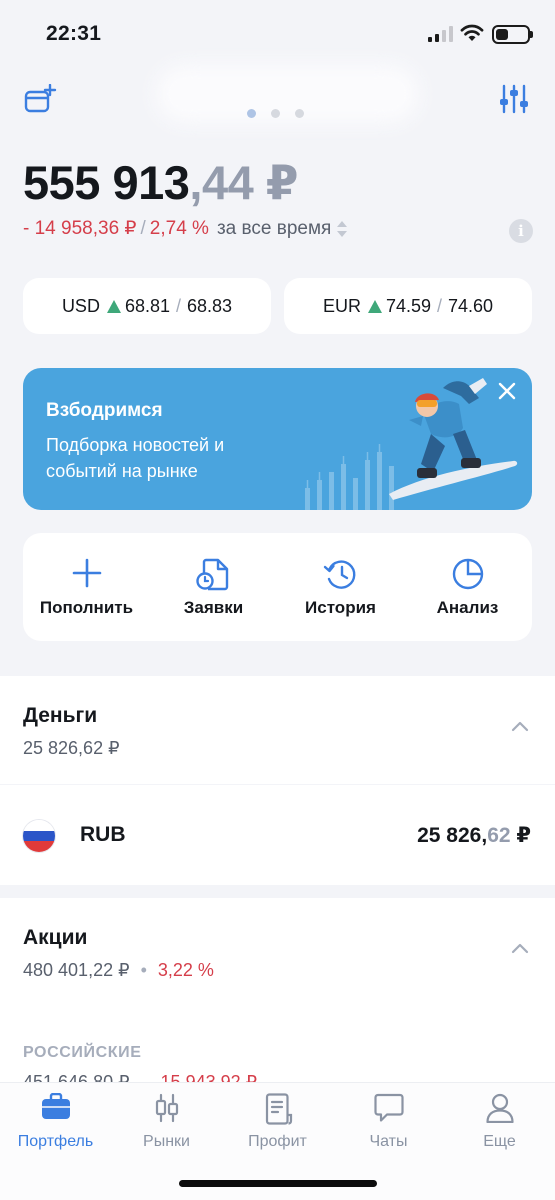 The width and height of the screenshot is (555, 1200). What do you see at coordinates (472, 32) in the screenshot?
I see `wifi-icon` at bounding box center [472, 32].